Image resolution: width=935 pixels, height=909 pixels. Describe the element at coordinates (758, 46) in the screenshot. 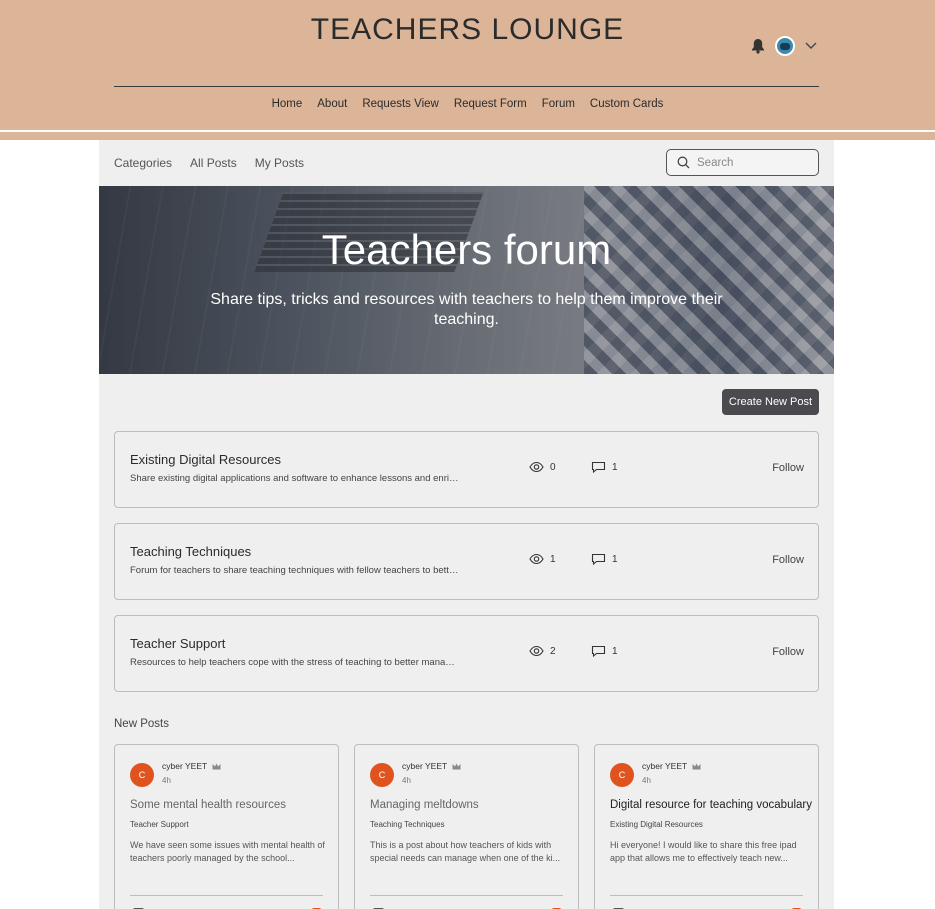

I see `bell-icon` at that location.